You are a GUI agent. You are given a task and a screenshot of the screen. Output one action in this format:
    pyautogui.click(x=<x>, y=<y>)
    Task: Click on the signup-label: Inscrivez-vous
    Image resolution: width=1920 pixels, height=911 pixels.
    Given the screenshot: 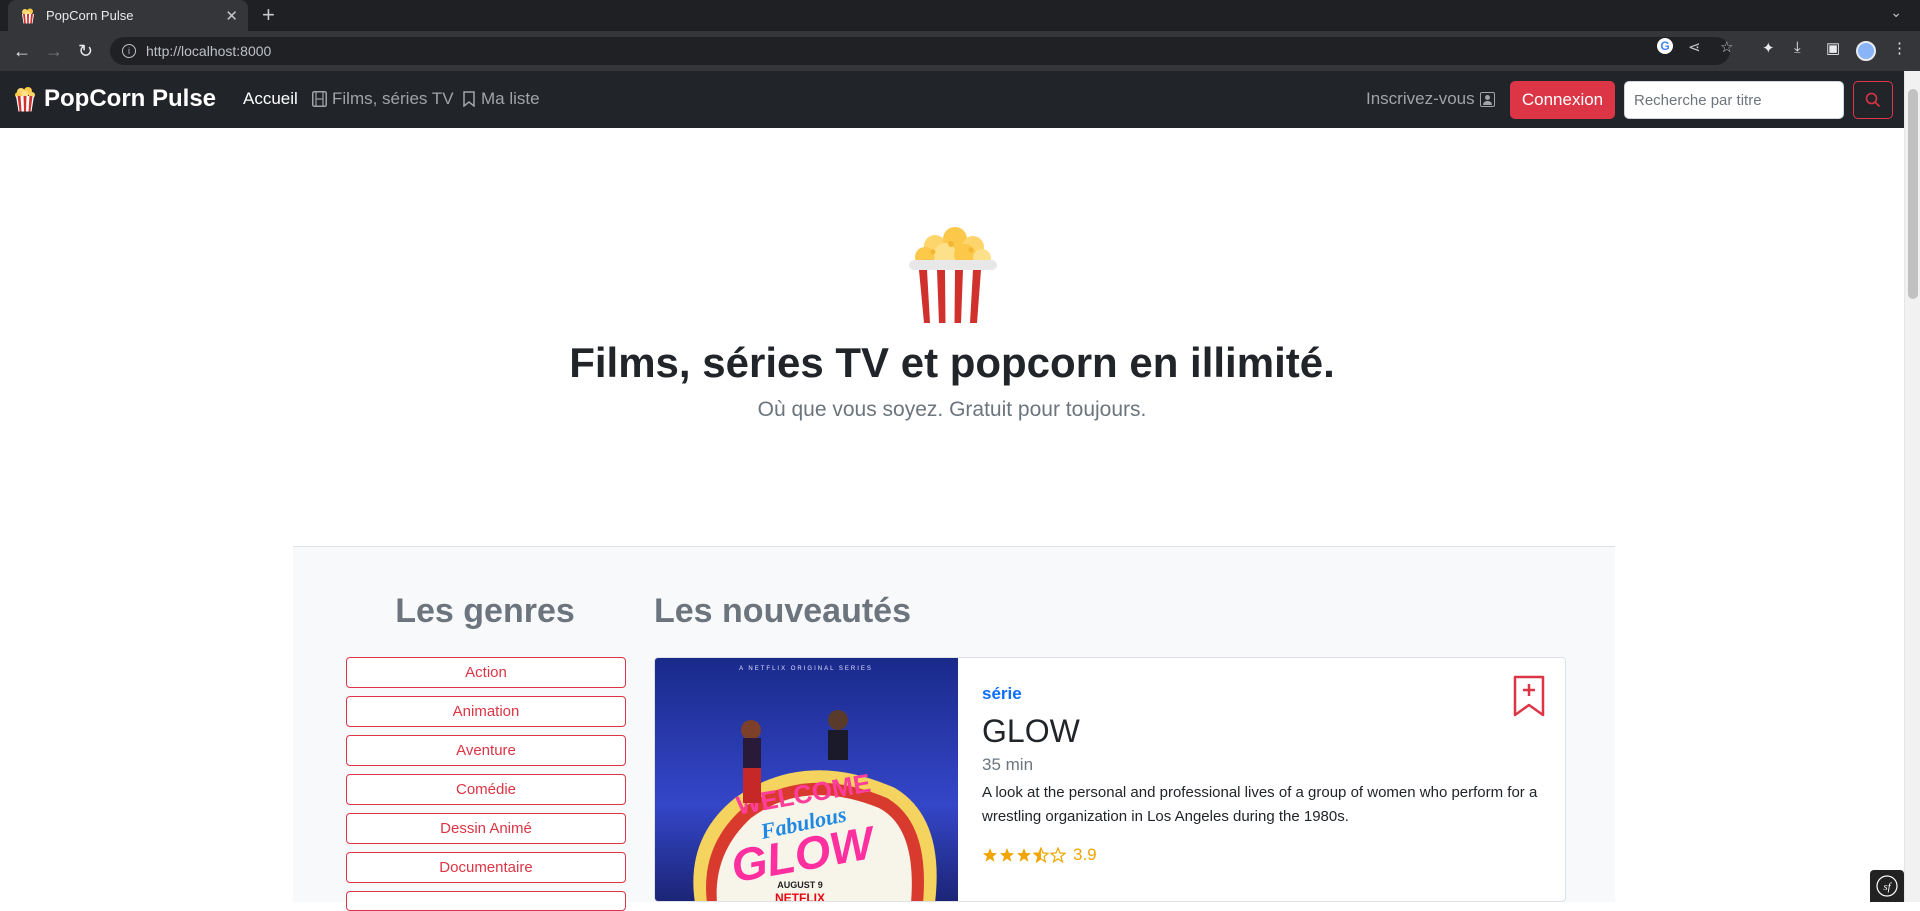 What is the action you would take?
    pyautogui.click(x=1420, y=98)
    